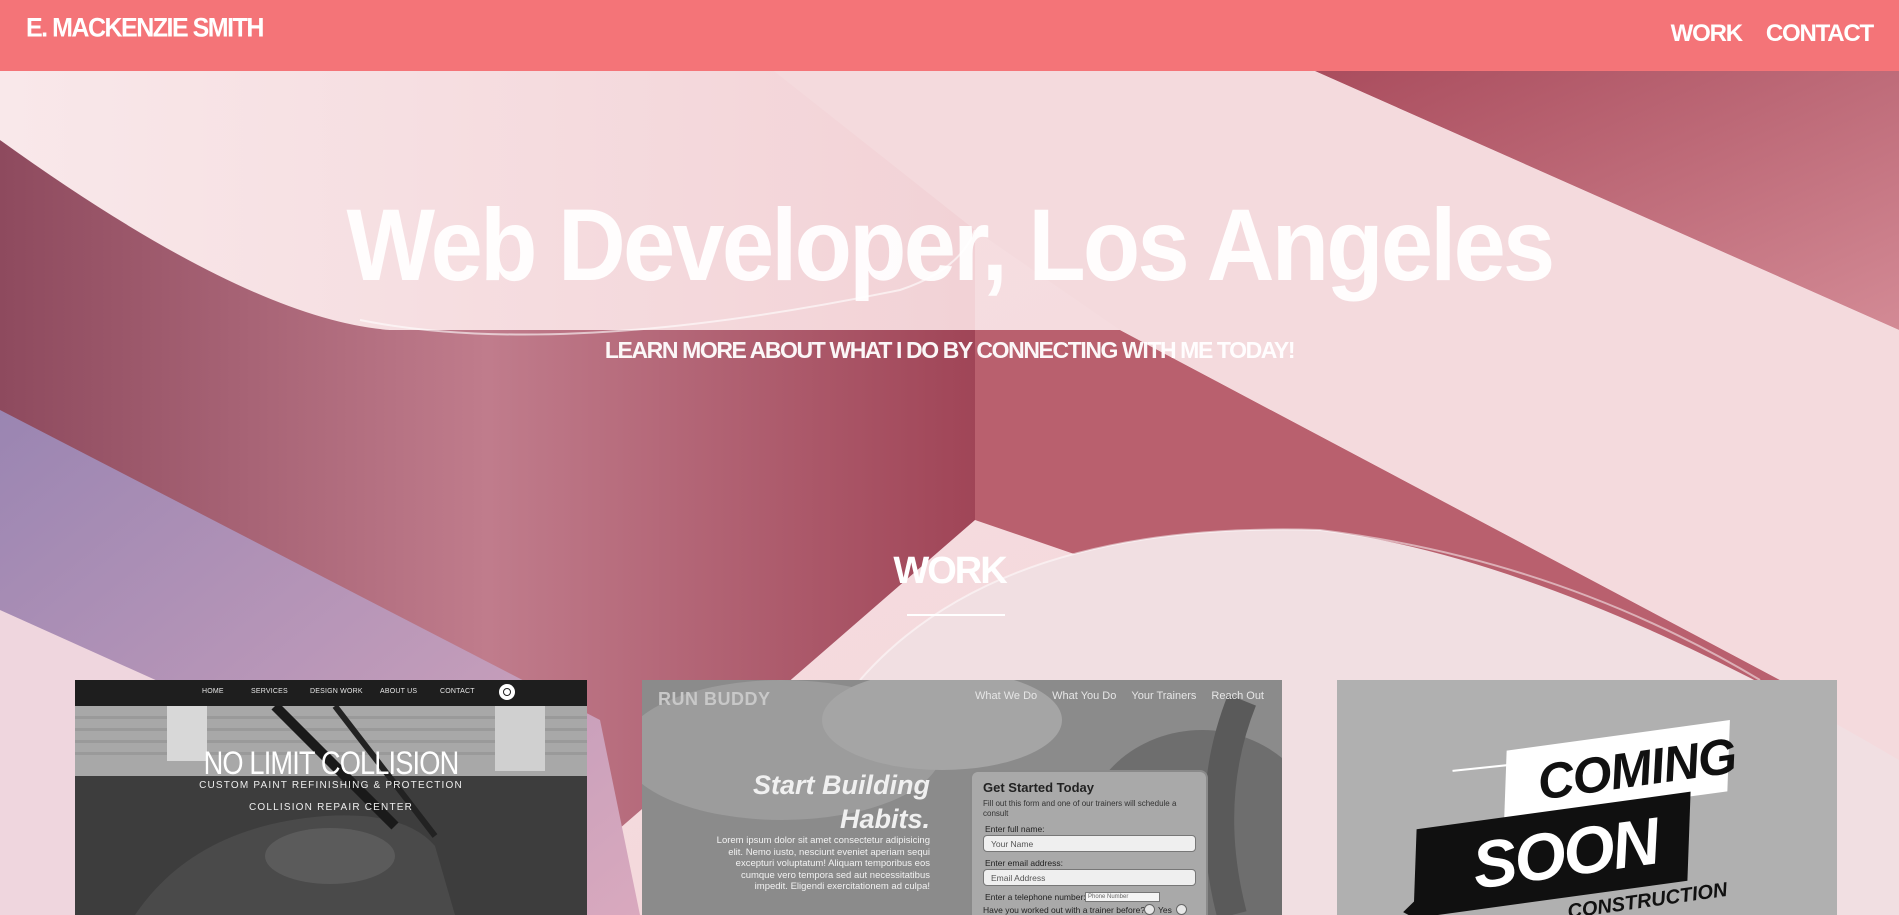 The height and width of the screenshot is (915, 1899). I want to click on headline-line-1: Start Building, so click(841, 785).